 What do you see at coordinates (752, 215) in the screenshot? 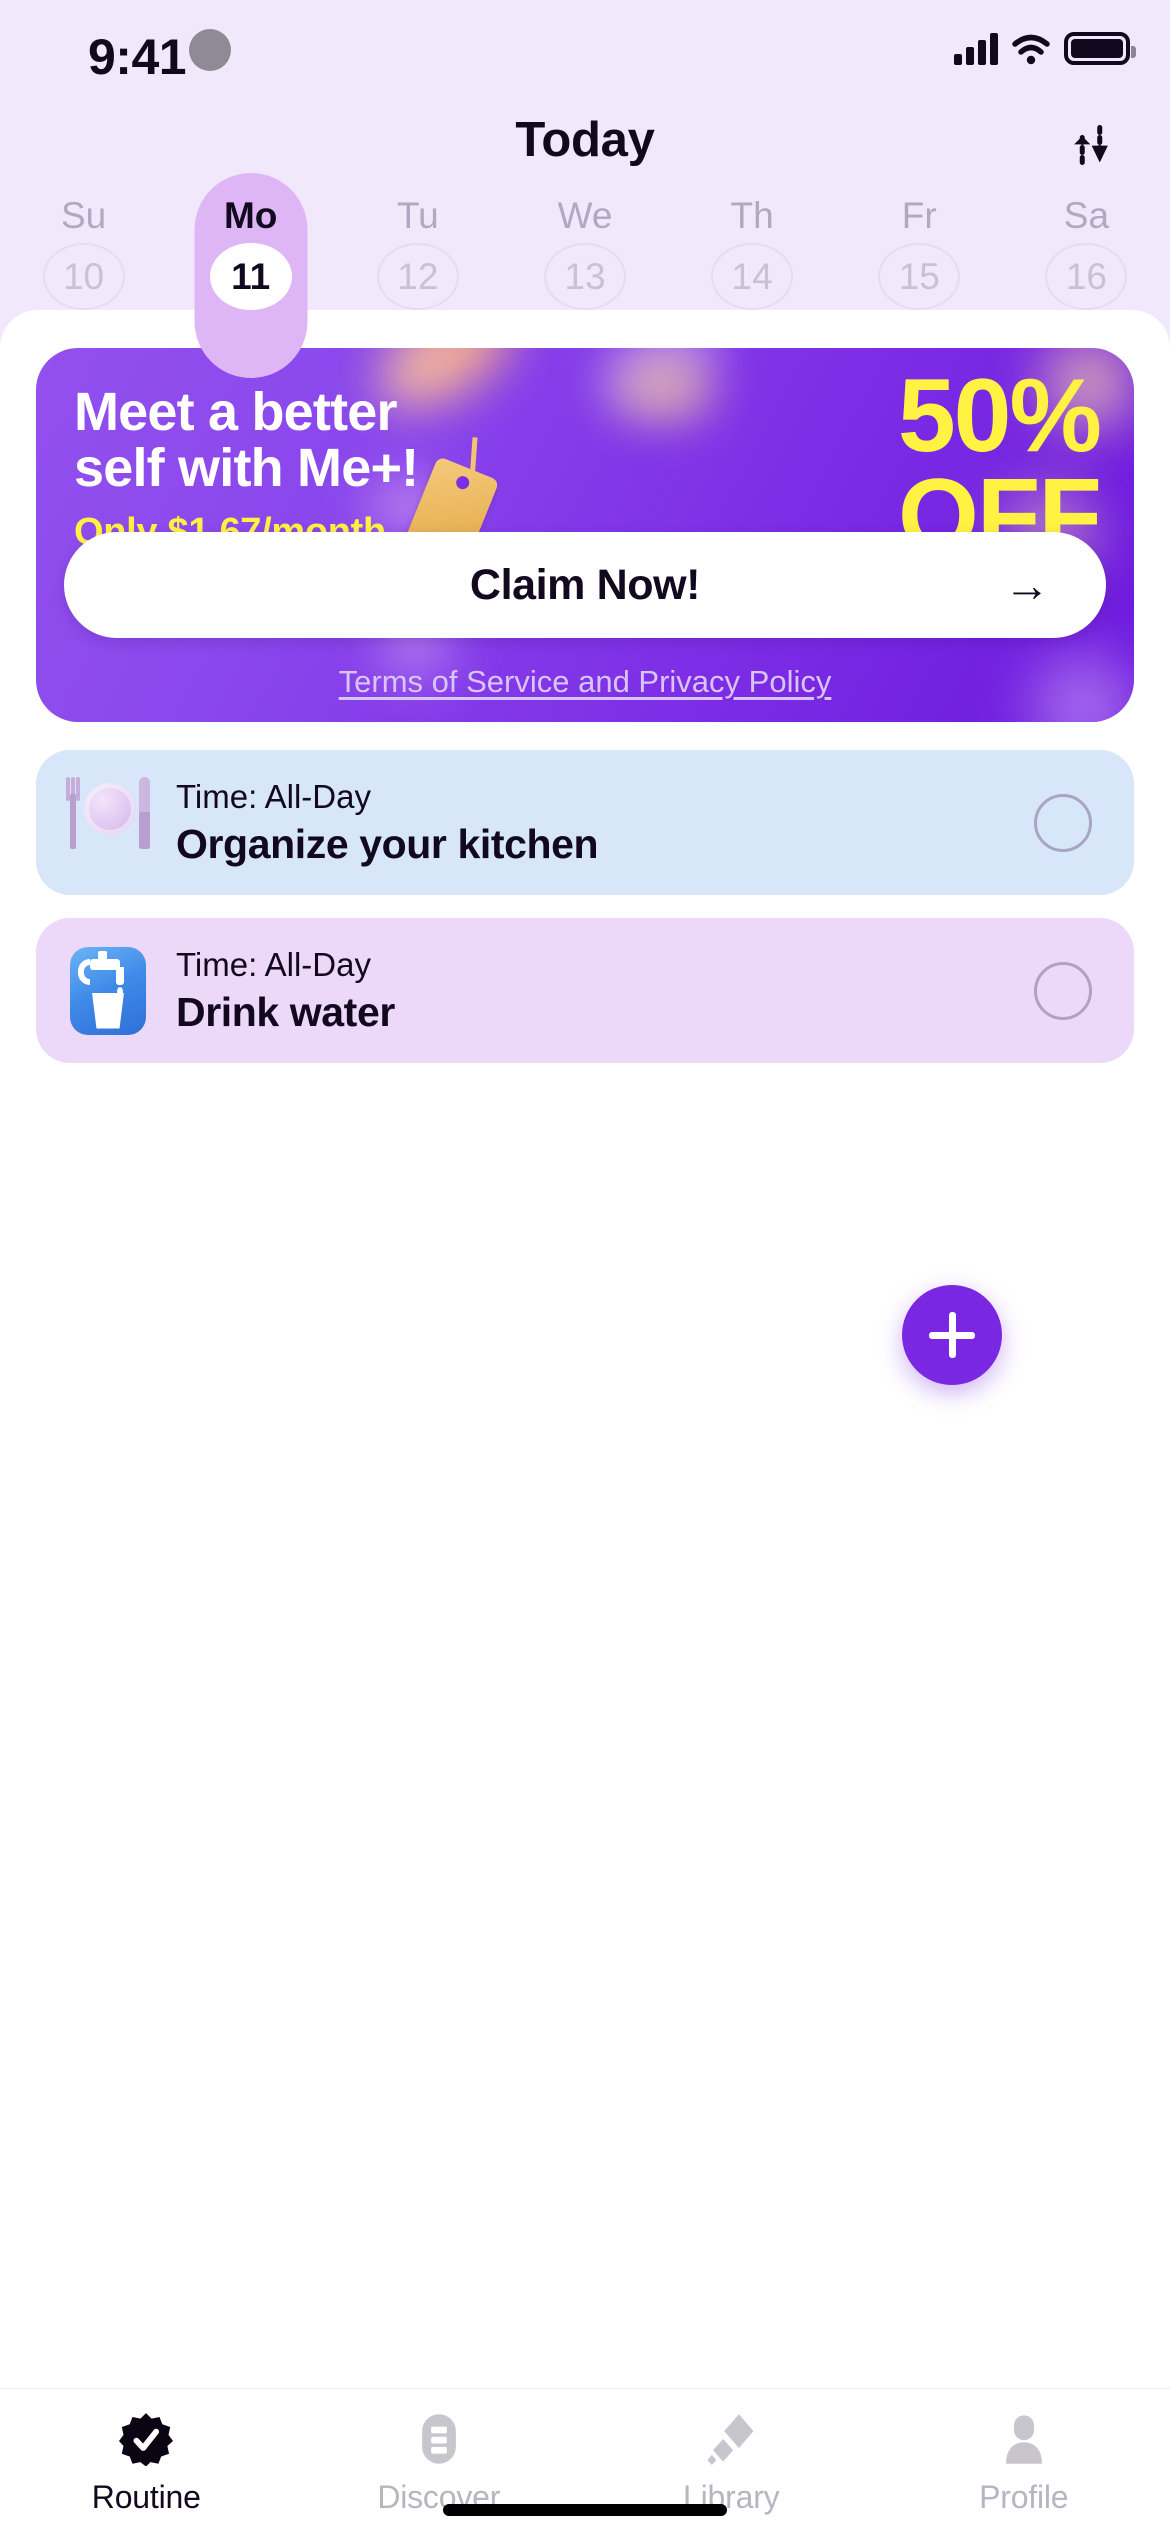
I see `day-name: Th` at bounding box center [752, 215].